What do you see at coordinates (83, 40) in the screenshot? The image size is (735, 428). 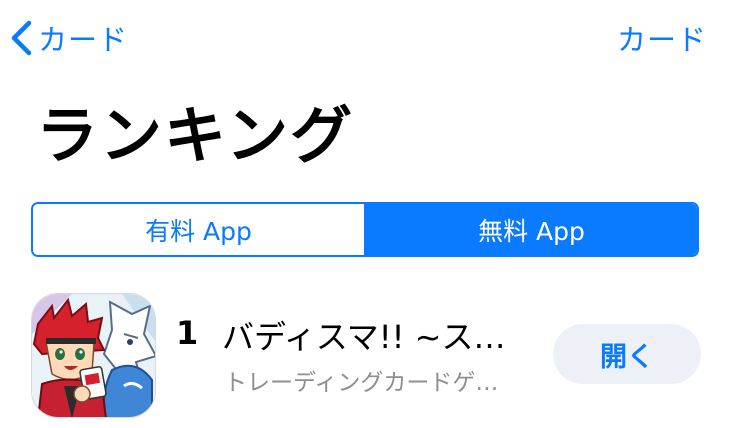 I see `back-button-label: カード` at bounding box center [83, 40].